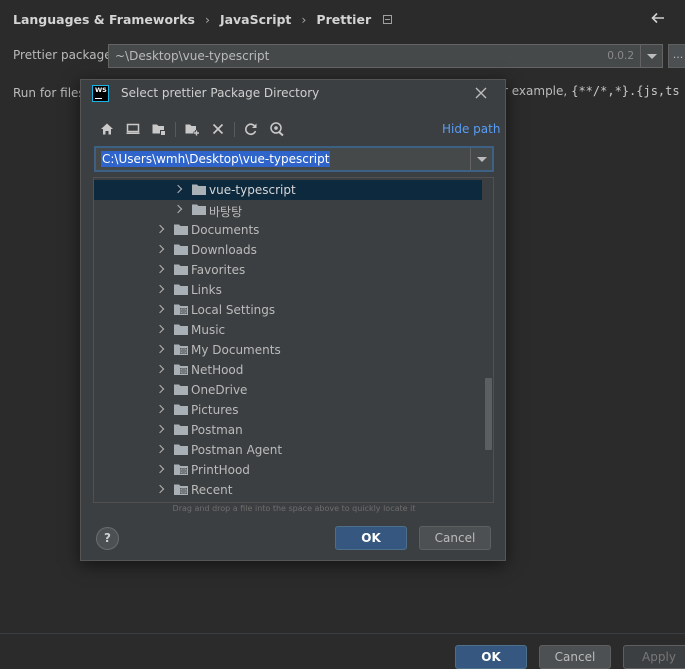 This screenshot has height=669, width=685. What do you see at coordinates (288, 410) in the screenshot?
I see `tree-row: Pictures` at bounding box center [288, 410].